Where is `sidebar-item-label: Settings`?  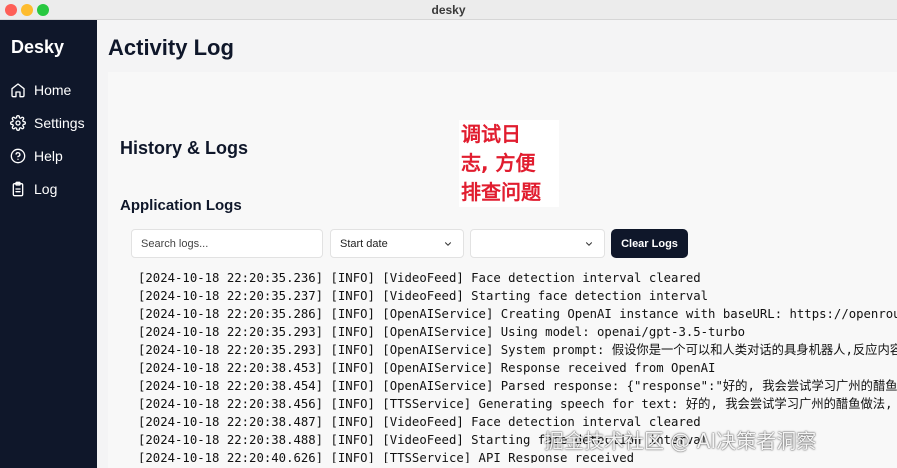
sidebar-item-label: Settings is located at coordinates (59, 123).